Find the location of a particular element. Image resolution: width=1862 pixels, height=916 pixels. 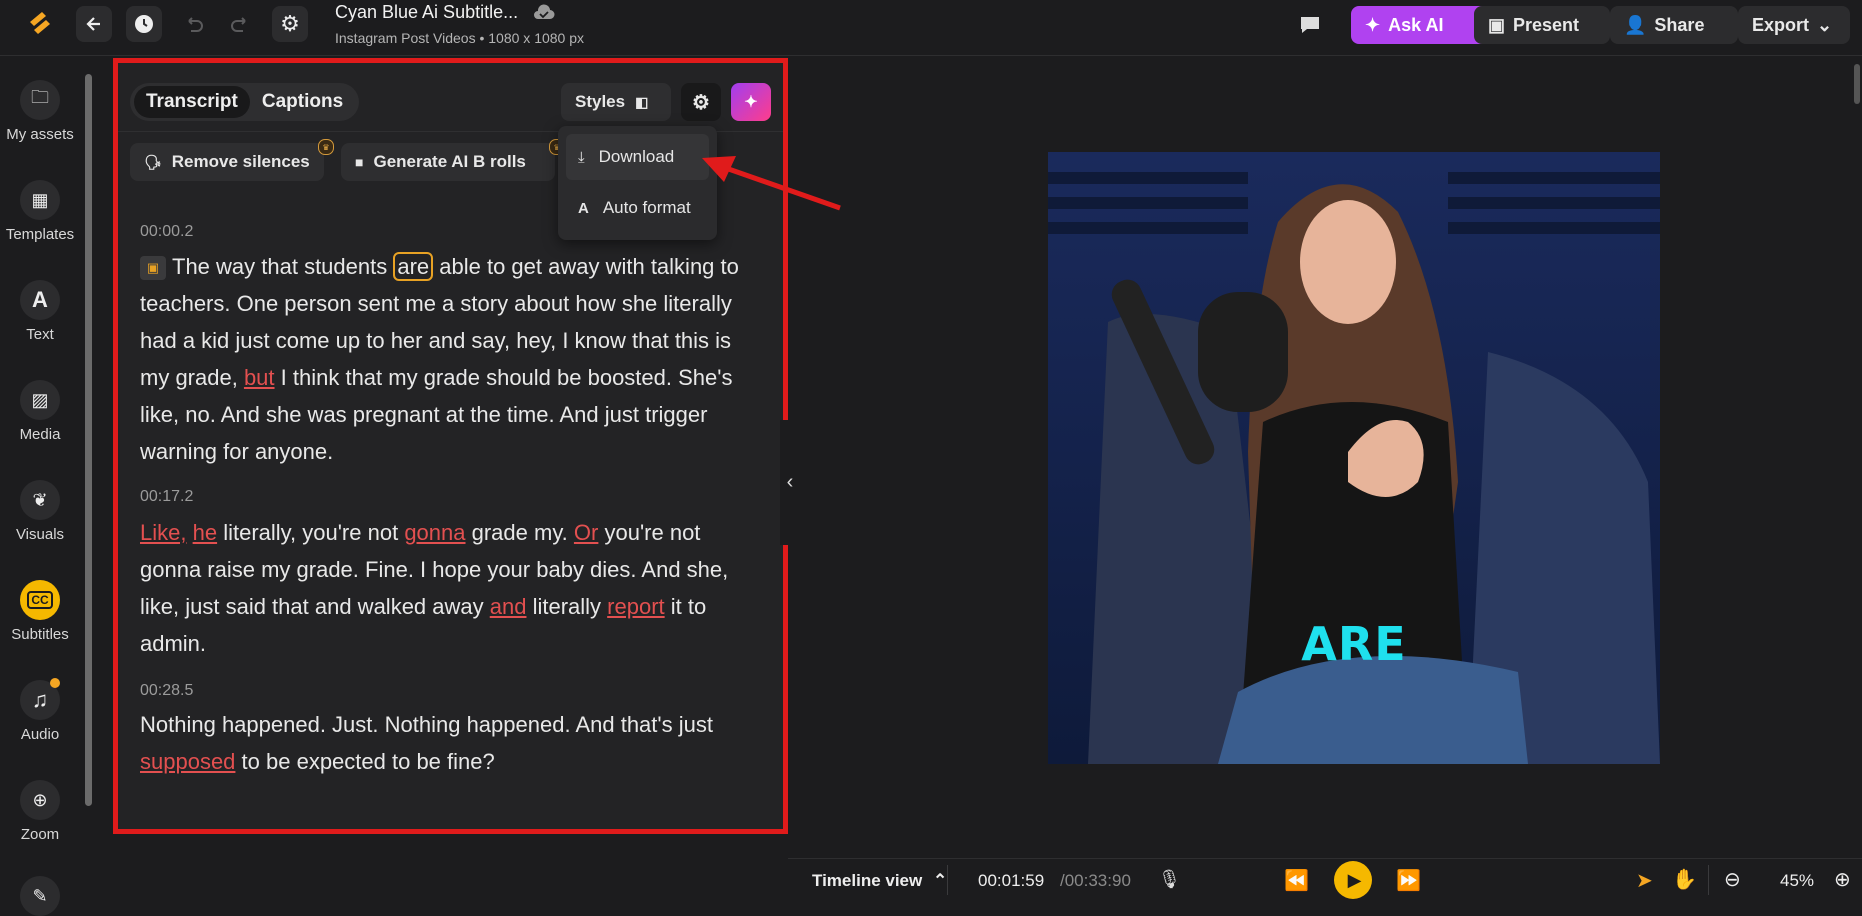

tab-captions: Captions is located at coordinates (302, 102).